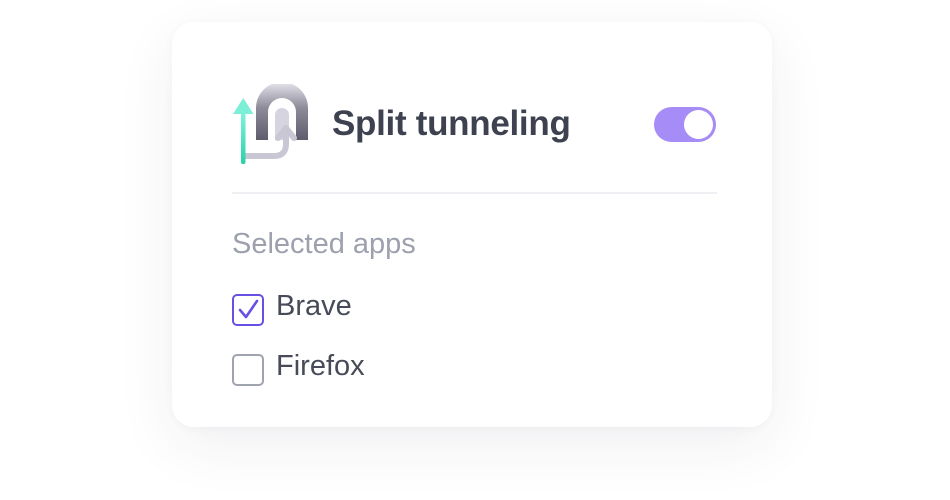 This screenshot has height=500, width=950. I want to click on toggle-knob, so click(698, 124).